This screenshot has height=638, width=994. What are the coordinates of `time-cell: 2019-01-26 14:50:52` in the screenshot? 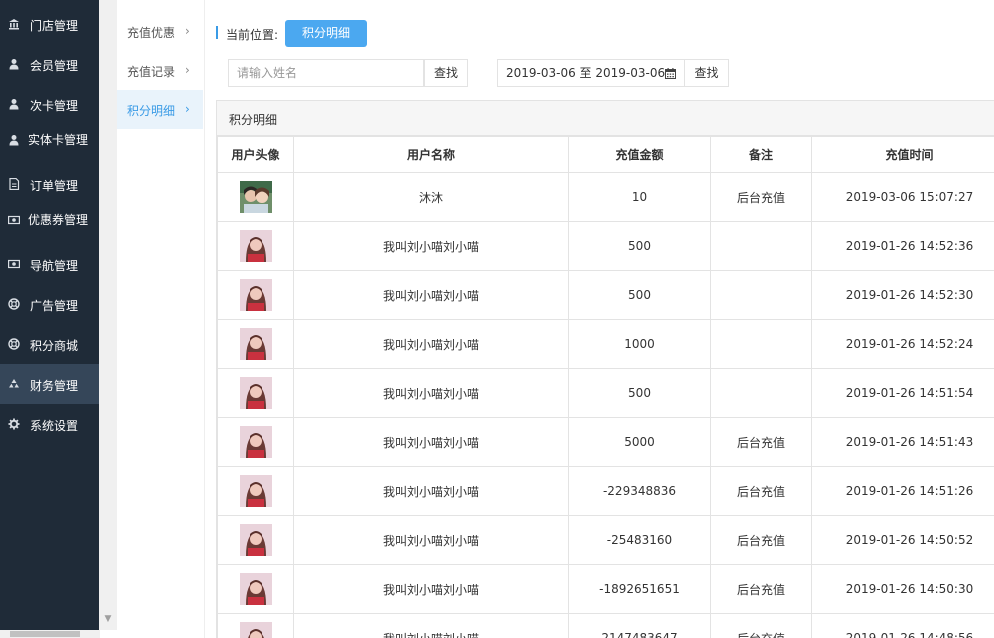 It's located at (902, 540).